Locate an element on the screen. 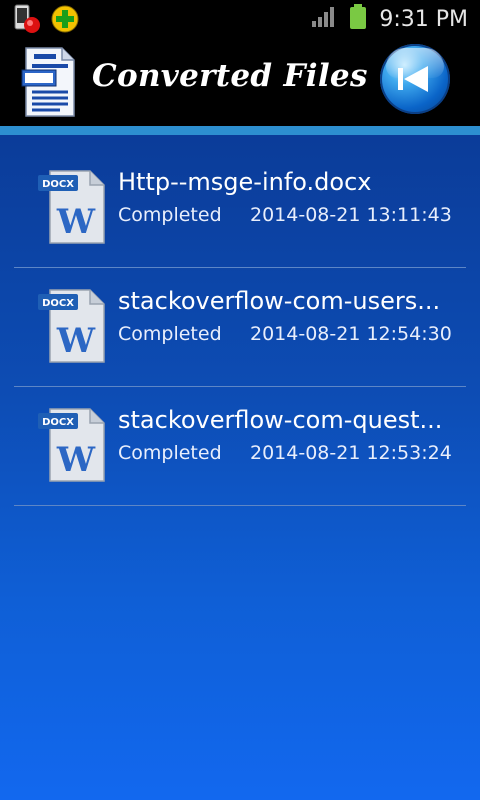 Image resolution: width=480 pixels, height=800 pixels. app-logo-icon is located at coordinates (49, 82).